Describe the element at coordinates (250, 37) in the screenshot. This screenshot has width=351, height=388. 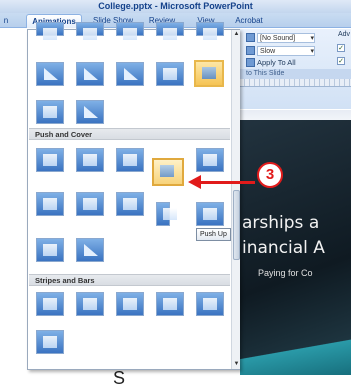
I see `sound-icon` at that location.